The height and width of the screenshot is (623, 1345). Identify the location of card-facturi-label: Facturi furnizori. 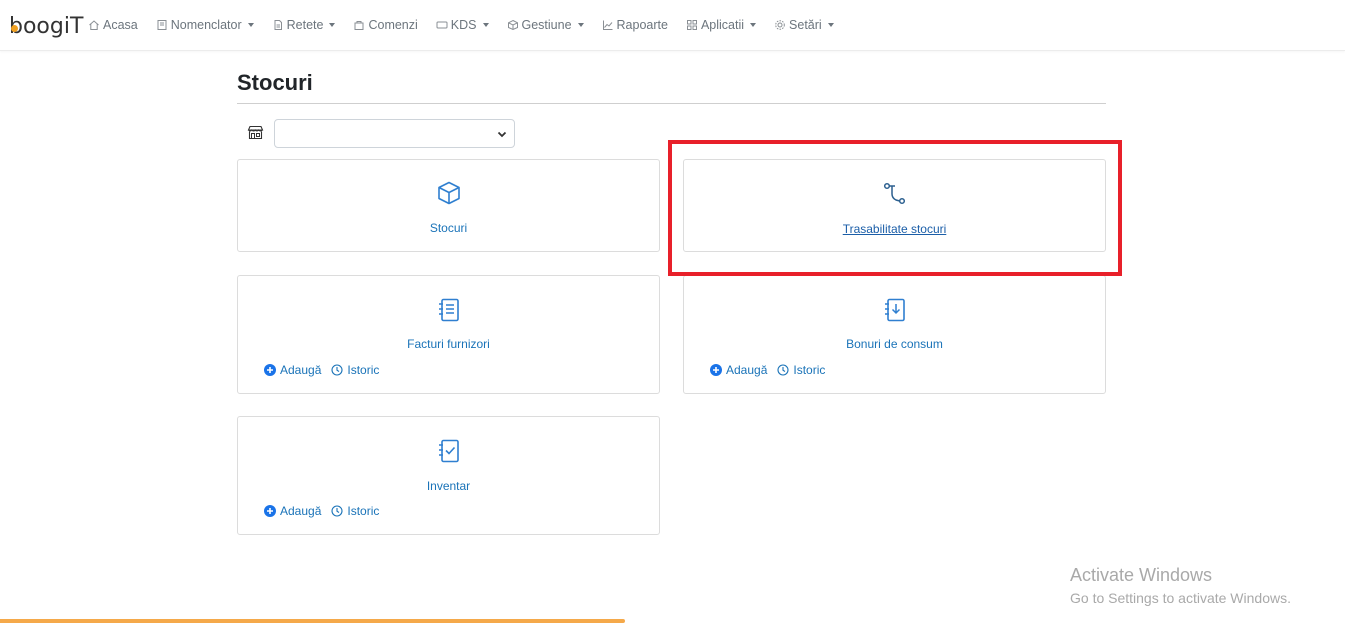
(448, 344).